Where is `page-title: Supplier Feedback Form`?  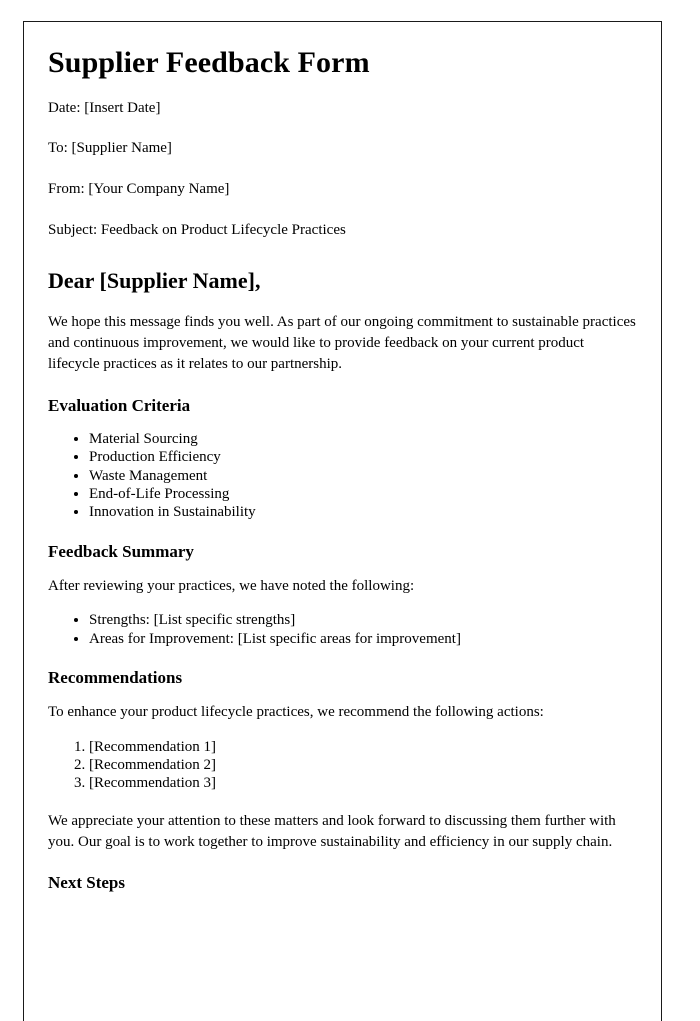
page-title: Supplier Feedback Form is located at coordinates (209, 62).